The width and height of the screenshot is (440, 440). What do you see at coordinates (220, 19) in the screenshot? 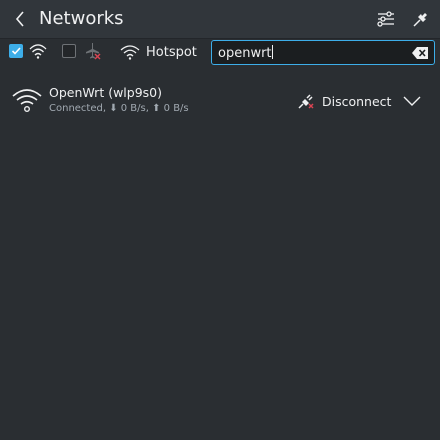
I see `header-bar: Networks` at bounding box center [220, 19].